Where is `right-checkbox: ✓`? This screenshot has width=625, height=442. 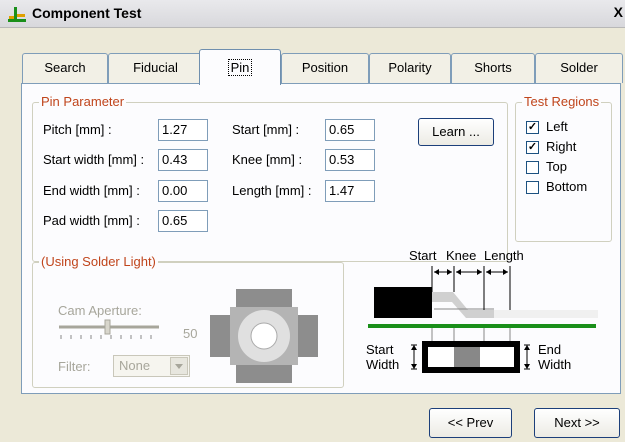 right-checkbox: ✓ is located at coordinates (532, 147).